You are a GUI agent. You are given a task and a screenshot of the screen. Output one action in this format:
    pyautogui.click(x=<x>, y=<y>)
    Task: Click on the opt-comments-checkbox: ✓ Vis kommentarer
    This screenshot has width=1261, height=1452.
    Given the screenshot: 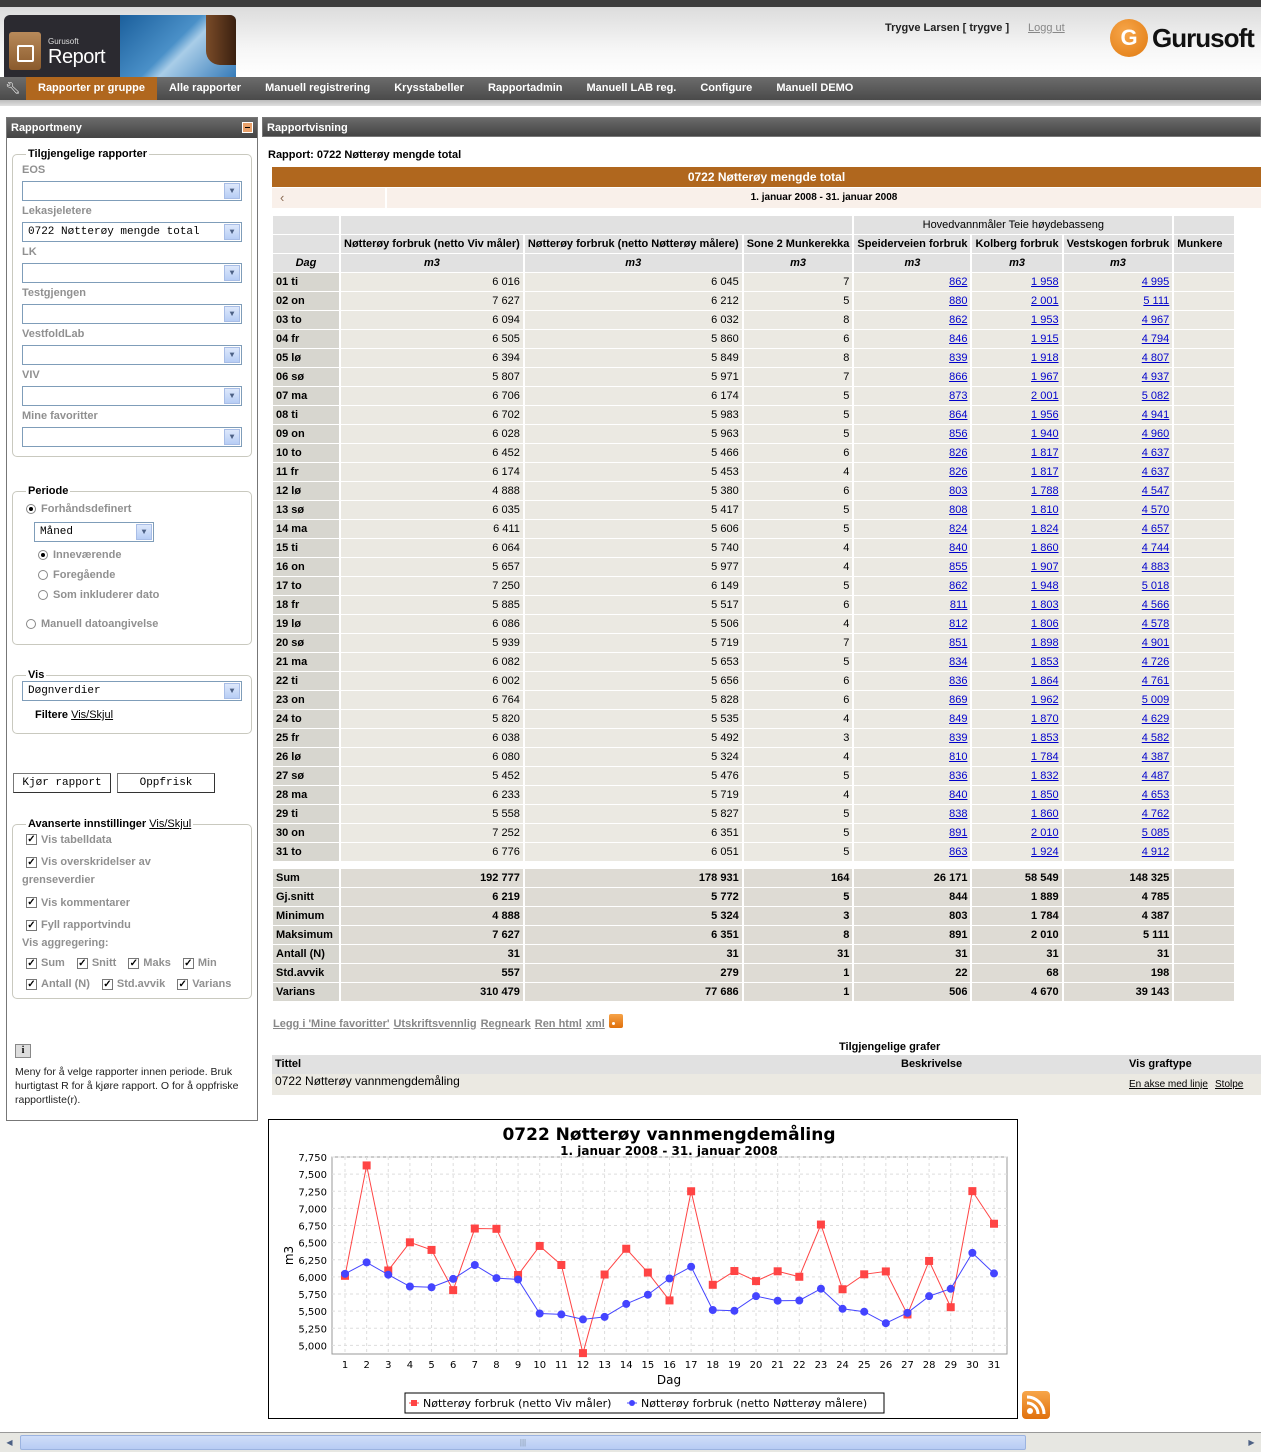 What is the action you would take?
    pyautogui.click(x=78, y=903)
    